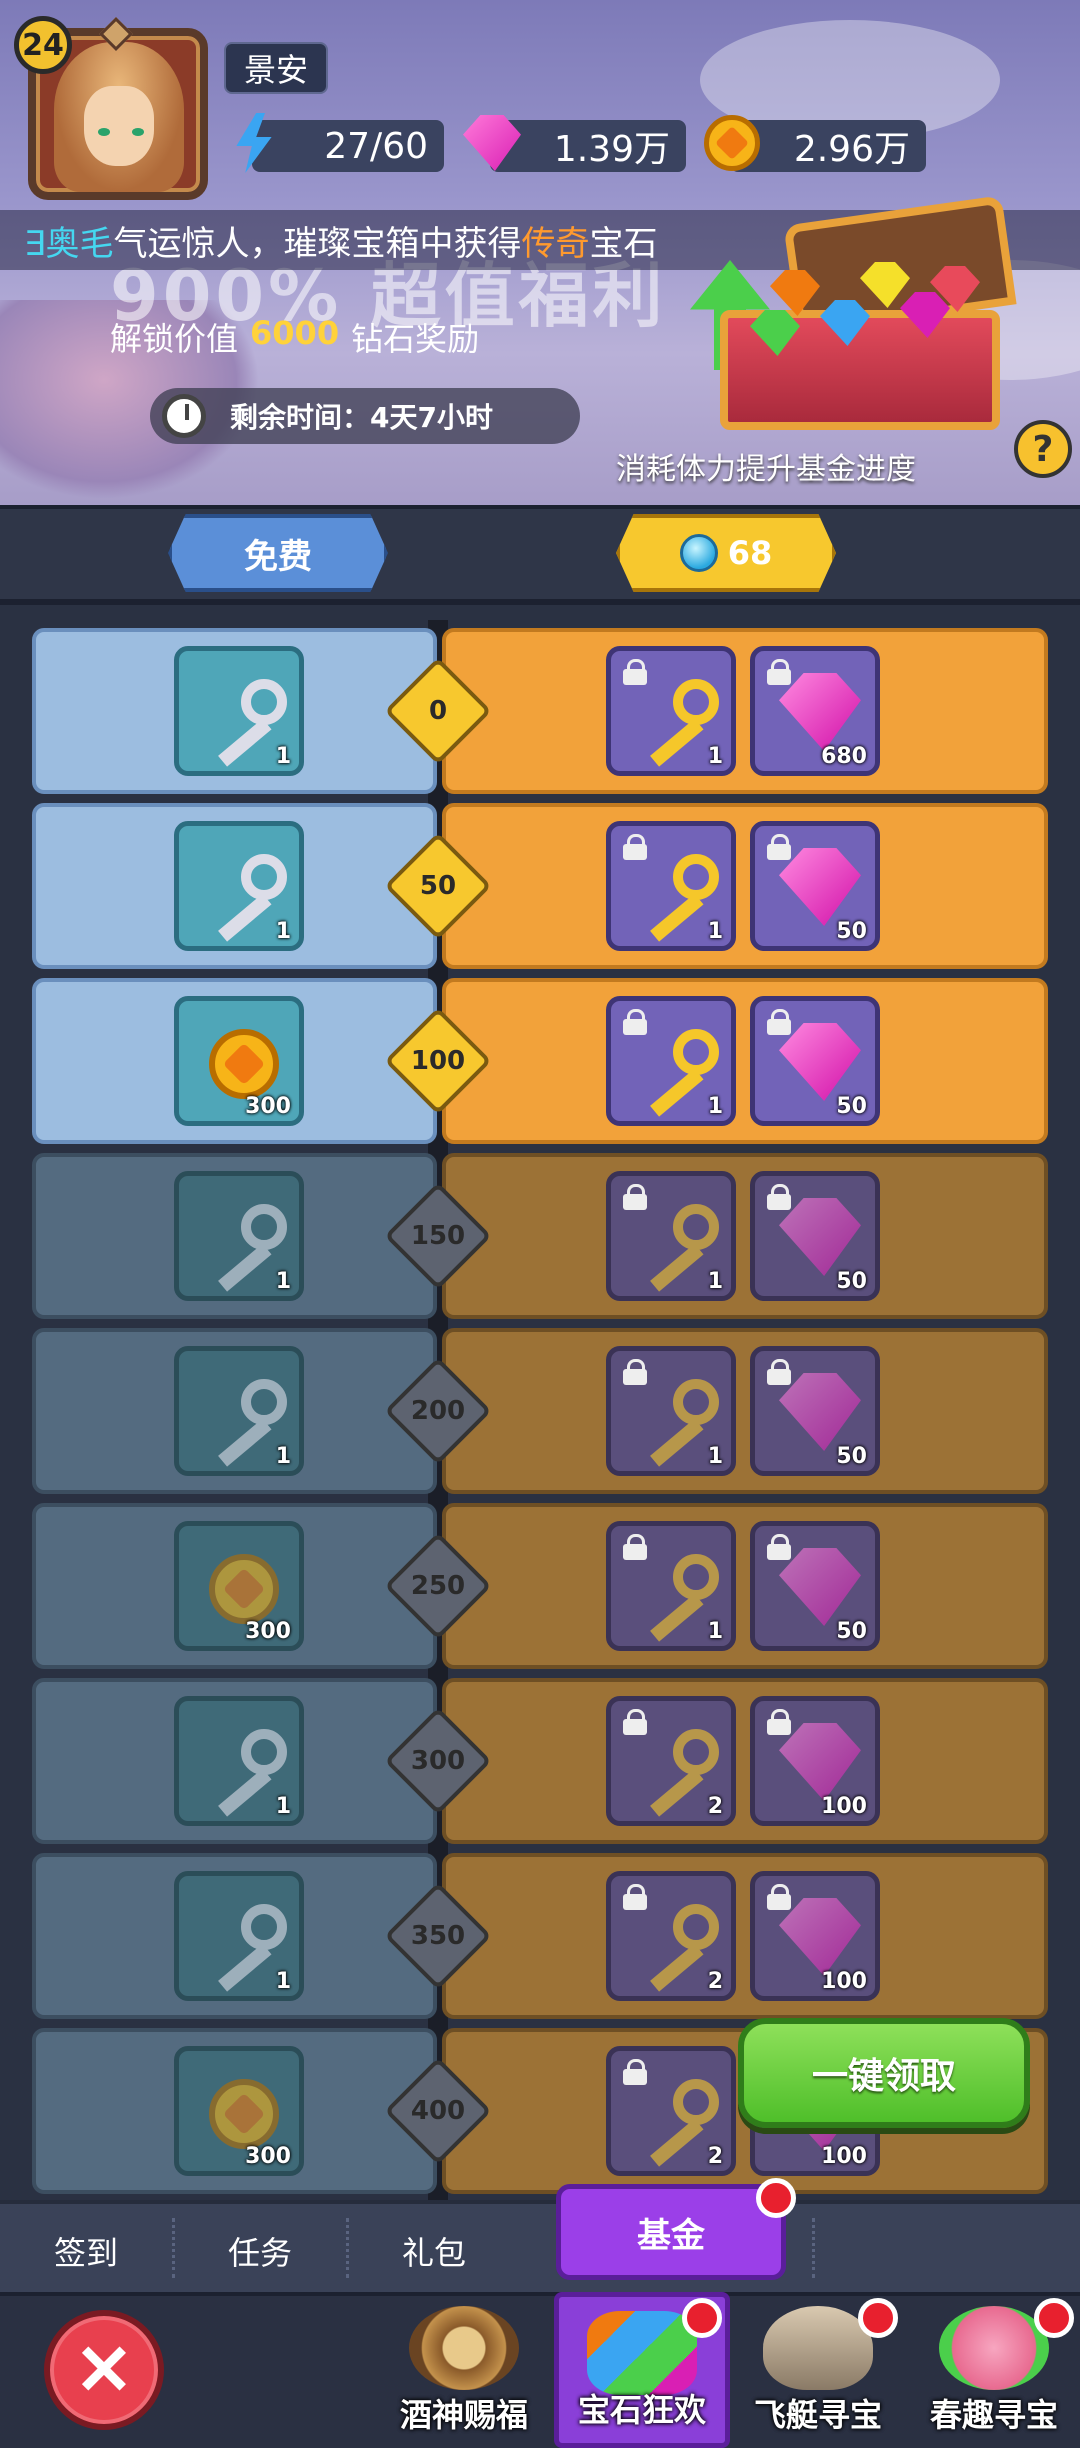  I want to click on gems-icon, so click(642, 2353).